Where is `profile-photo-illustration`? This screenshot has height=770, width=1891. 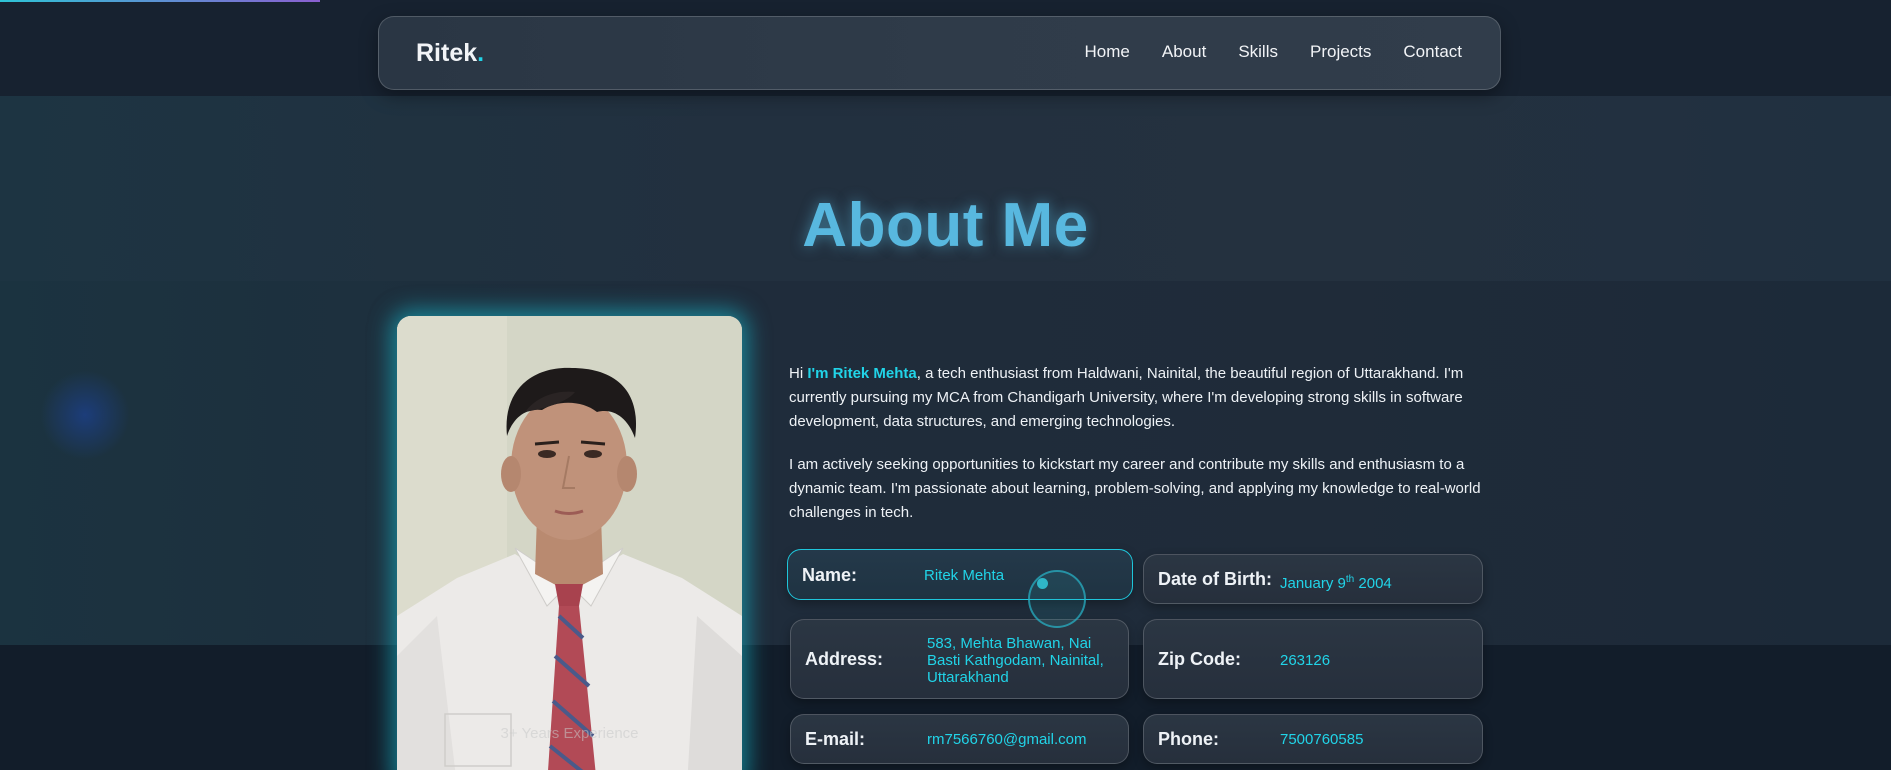
profile-photo-illustration is located at coordinates (569, 543).